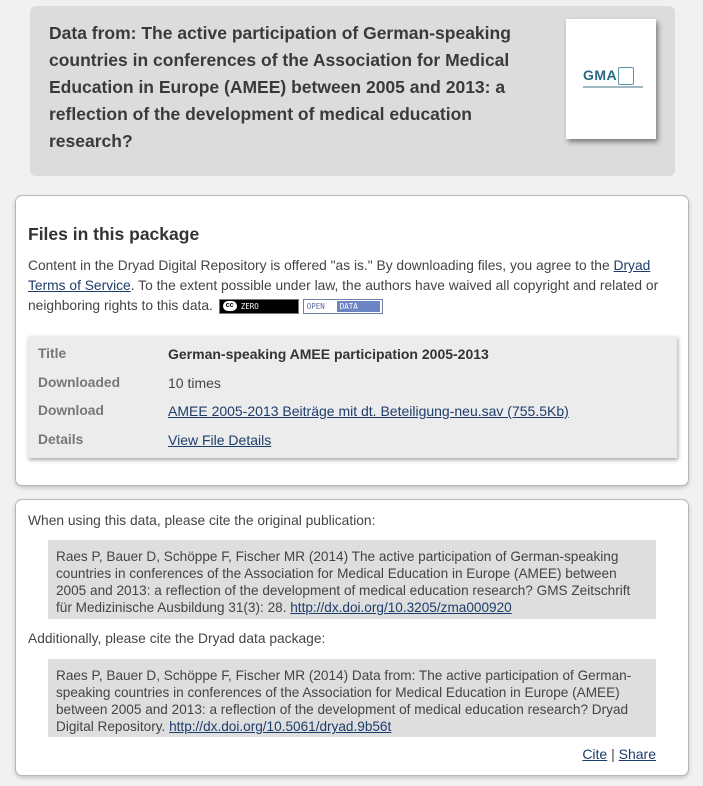 The image size is (703, 786). What do you see at coordinates (229, 305) in the screenshot?
I see `cc-icon: cc` at bounding box center [229, 305].